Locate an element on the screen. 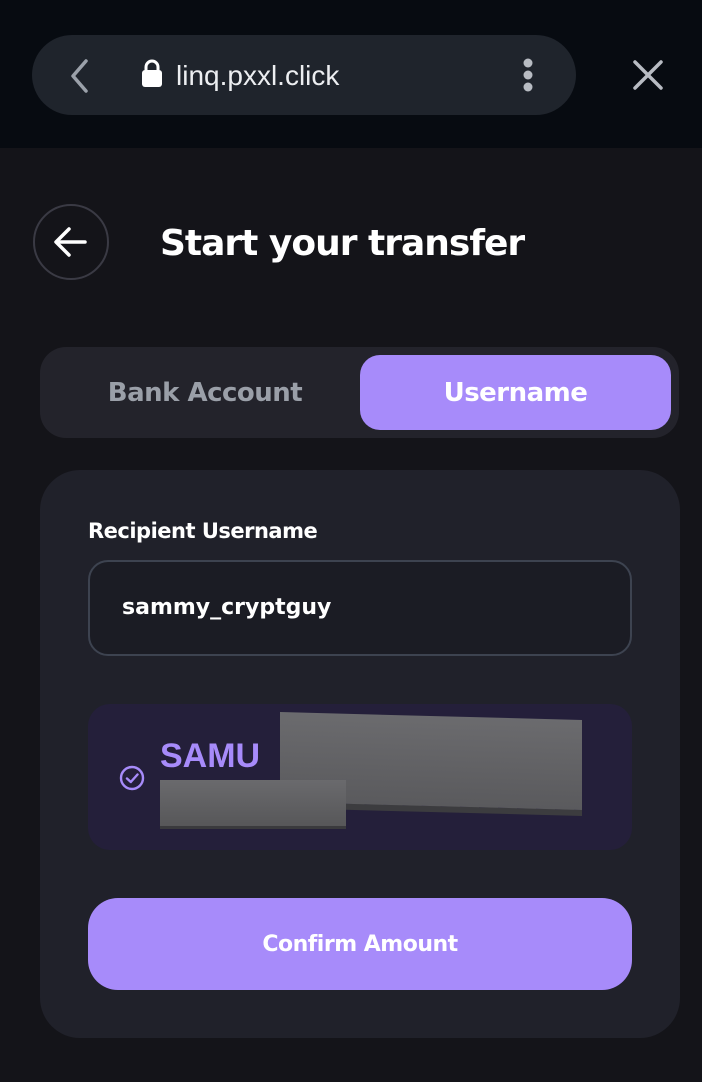 This screenshot has height=1082, width=702. recipient-username-input: sammy_cryptguy is located at coordinates (360, 608).